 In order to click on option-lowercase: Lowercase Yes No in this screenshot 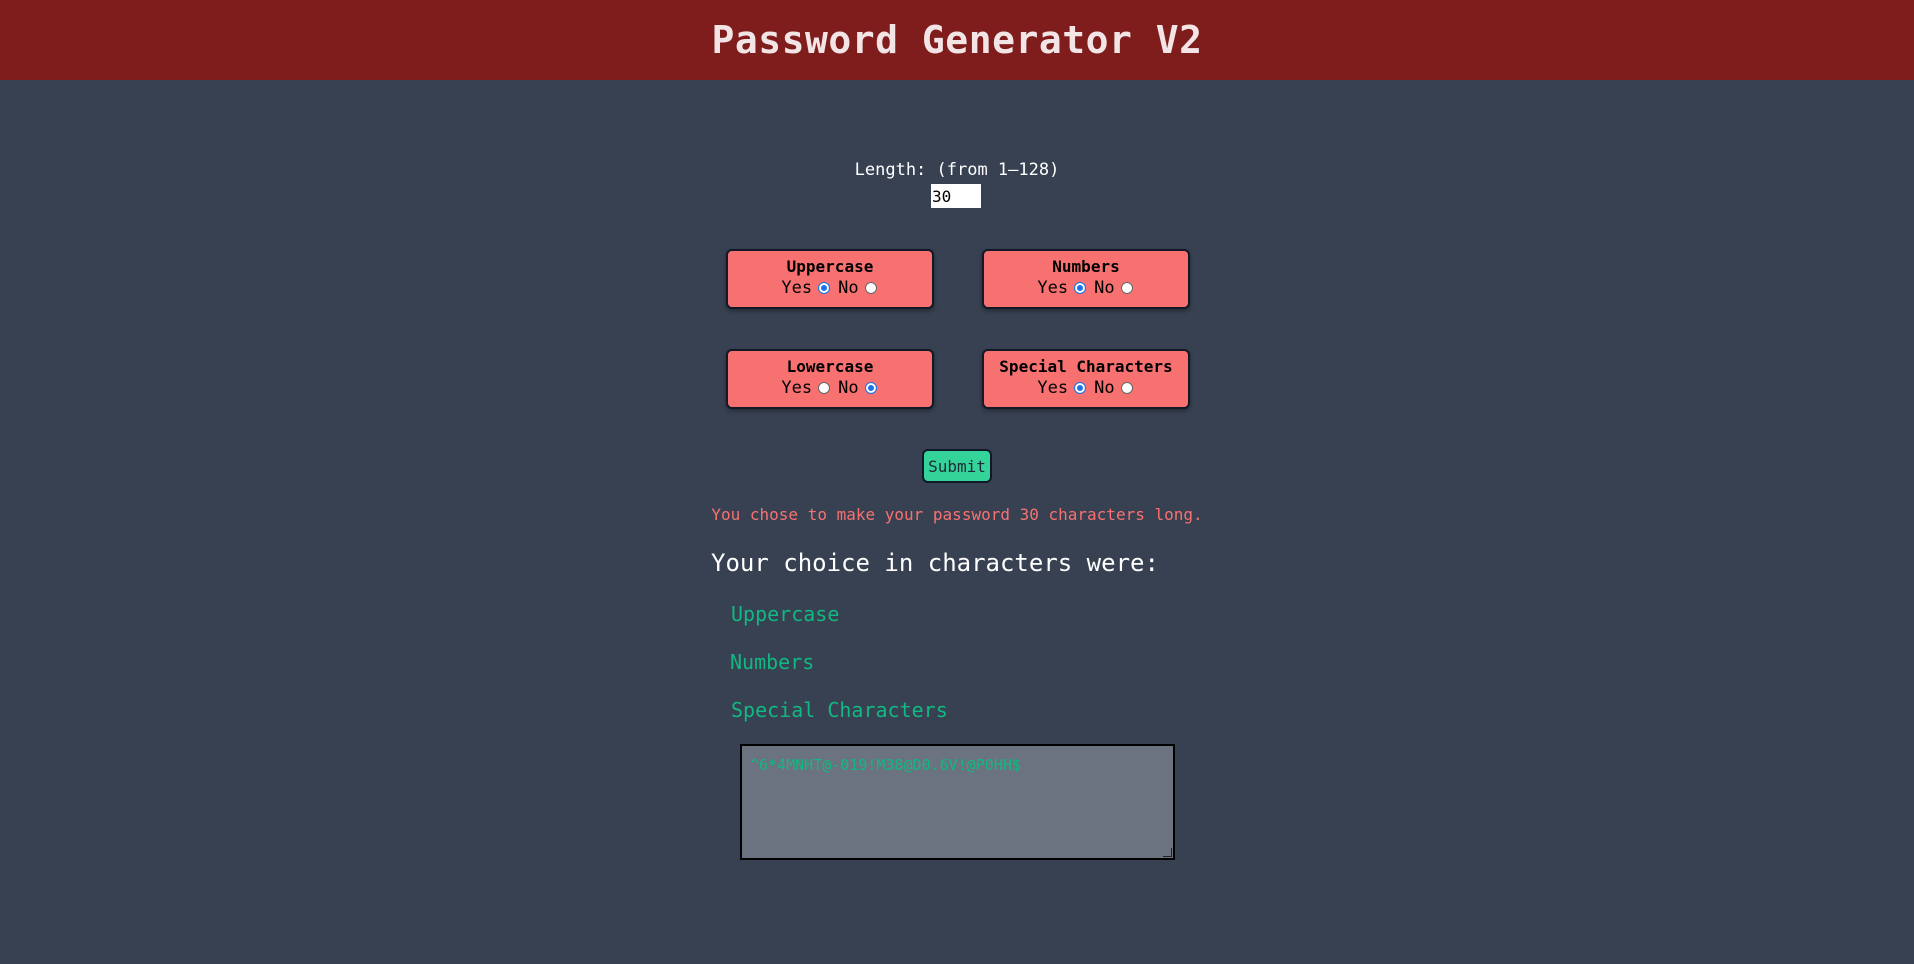, I will do `click(830, 379)`.